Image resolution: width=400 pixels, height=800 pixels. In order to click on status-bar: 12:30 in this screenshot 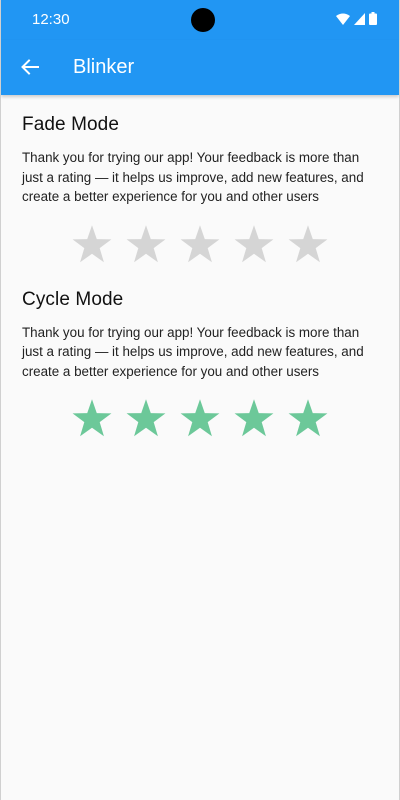, I will do `click(200, 20)`.